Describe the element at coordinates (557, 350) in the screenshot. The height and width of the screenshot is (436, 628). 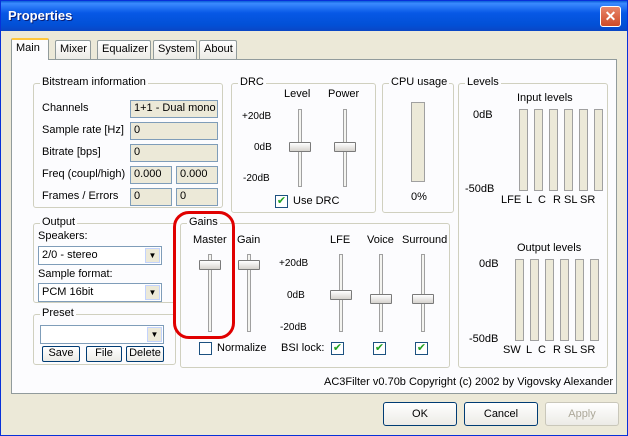
I see `output-channel-r: R` at that location.